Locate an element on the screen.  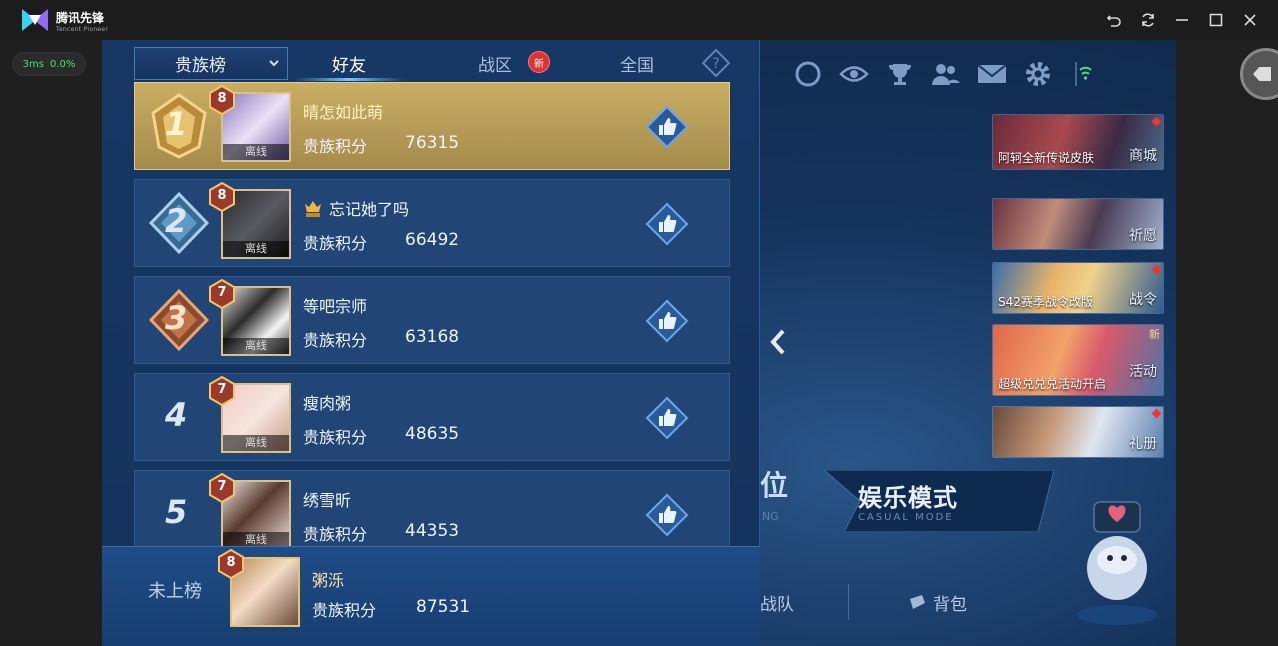
rank-number: 5 is located at coordinates (176, 512).